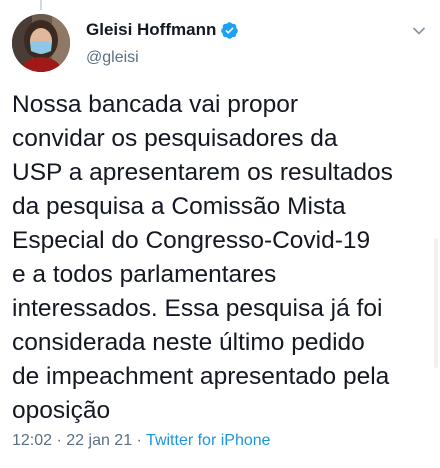 This screenshot has height=468, width=440. Describe the element at coordinates (208, 440) in the screenshot. I see `tweet-source-link: Twitter for iPhone` at that location.